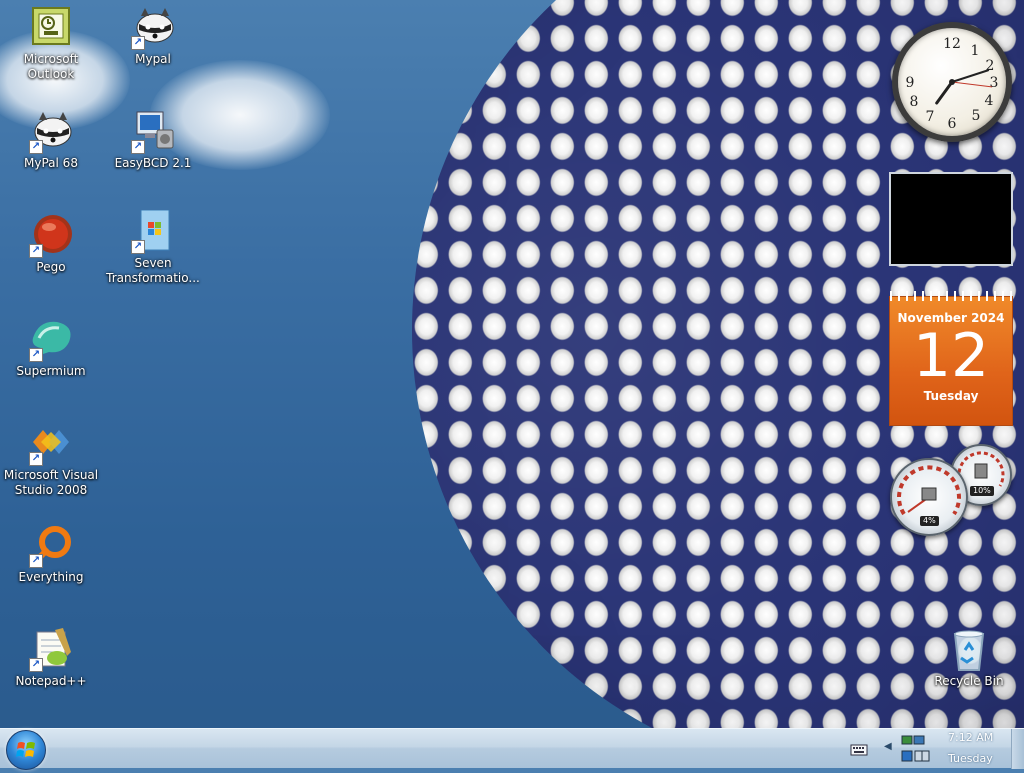  Describe the element at coordinates (952, 124) in the screenshot. I see `svg-text: 6` at that location.